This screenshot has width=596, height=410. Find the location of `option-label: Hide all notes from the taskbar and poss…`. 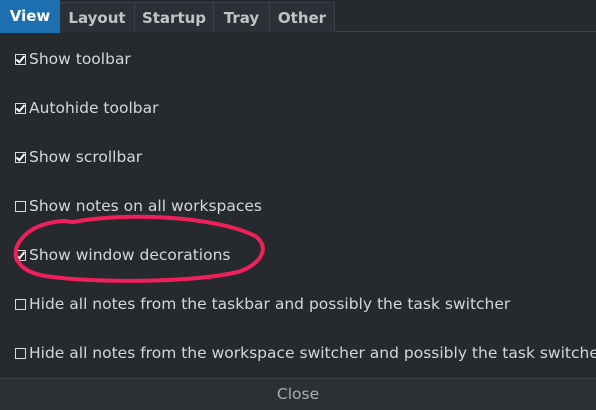

option-label: Hide all notes from the taskbar and poss… is located at coordinates (270, 304).